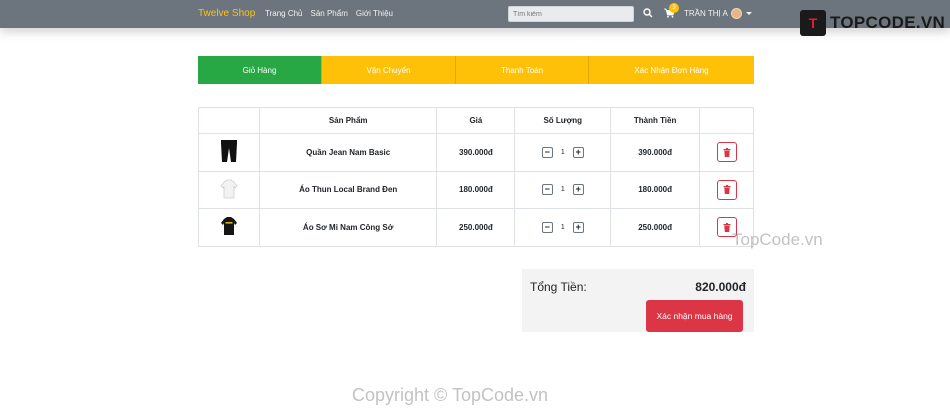 The width and height of the screenshot is (950, 417). What do you see at coordinates (655, 189) in the screenshot?
I see `line-total: 180.000đ` at bounding box center [655, 189].